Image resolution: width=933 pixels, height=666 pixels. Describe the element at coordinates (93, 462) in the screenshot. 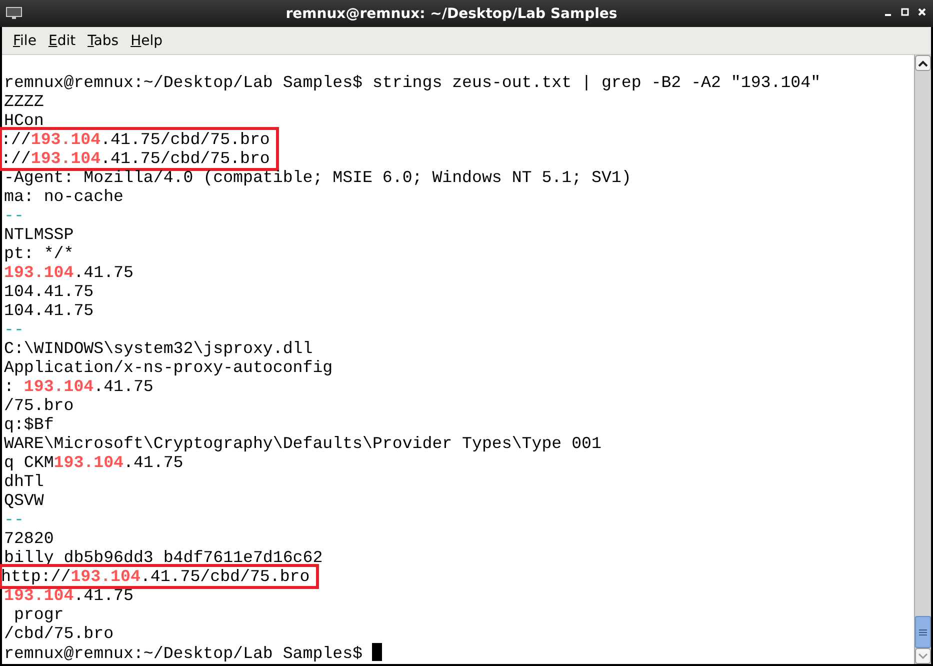

I see `terminal-line: q CKM193.104.41.75` at that location.